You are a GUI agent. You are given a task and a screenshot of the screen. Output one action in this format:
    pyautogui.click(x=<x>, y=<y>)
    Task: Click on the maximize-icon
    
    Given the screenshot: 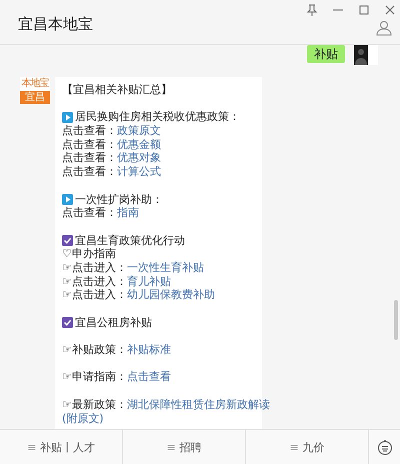 What is the action you would take?
    pyautogui.click(x=364, y=10)
    